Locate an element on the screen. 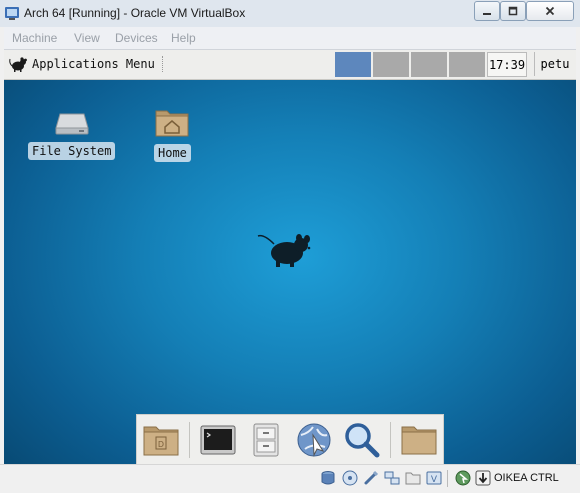 The image size is (580, 493). menu-help: Help is located at coordinates (183, 38).